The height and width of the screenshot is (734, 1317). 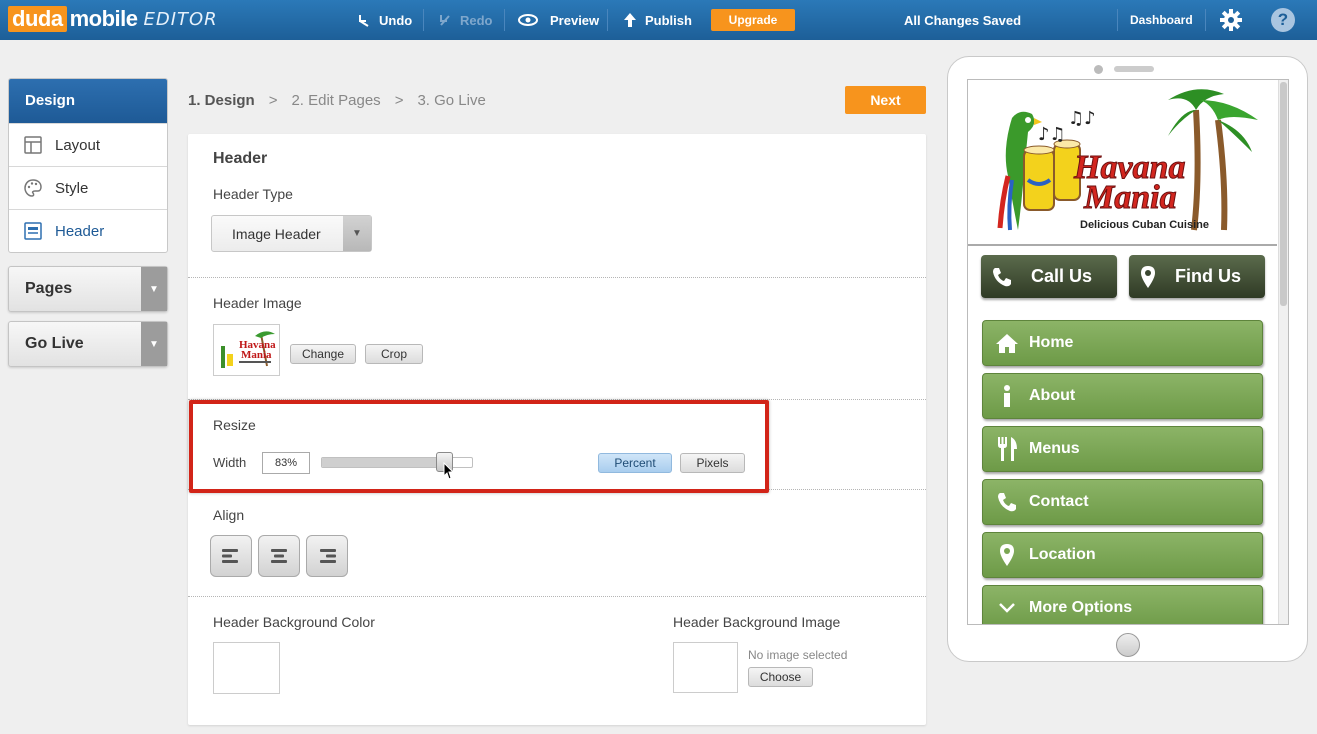 I want to click on dashboard-link: Dashboard, so click(x=1161, y=20).